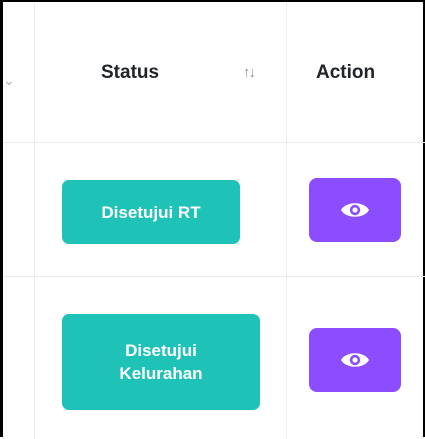 The width and height of the screenshot is (425, 439). What do you see at coordinates (346, 72) in the screenshot?
I see `column-header-action: Action` at bounding box center [346, 72].